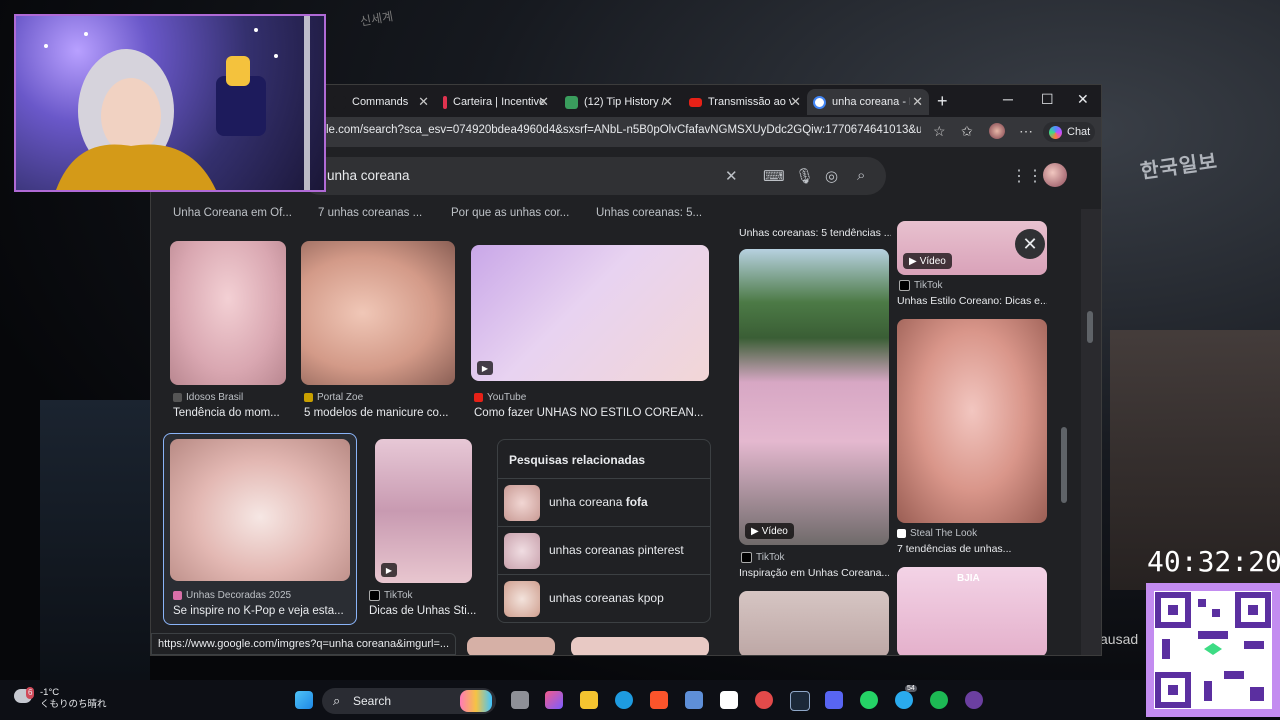 The image size is (1280, 720). I want to click on tab-label: unha coreana - Pe, so click(871, 102).